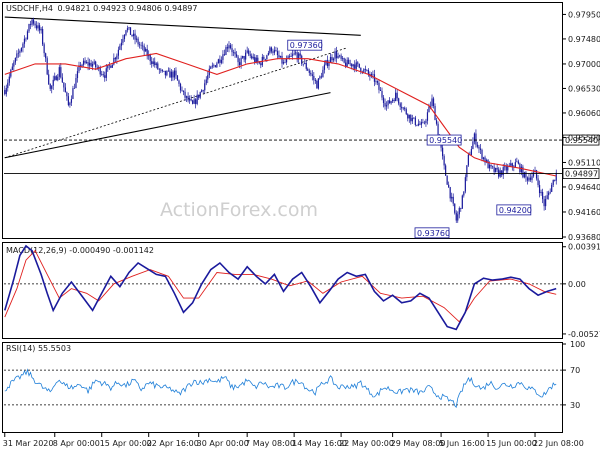  What do you see at coordinates (28, 443) in the screenshot?
I see `xtick-label: 31 Mar 2020` at bounding box center [28, 443].